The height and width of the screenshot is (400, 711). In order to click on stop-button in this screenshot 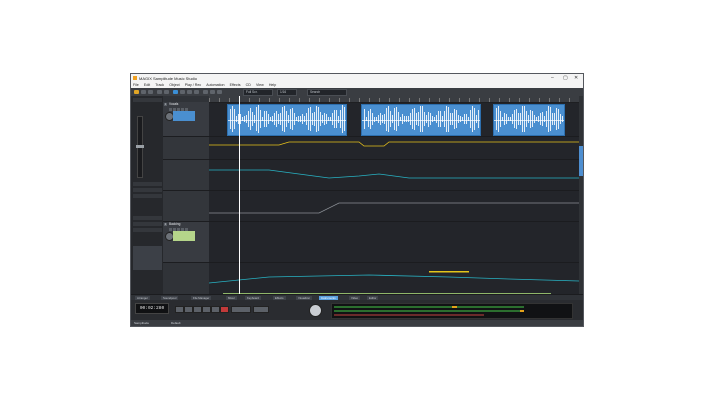, I will do `click(188, 309)`.